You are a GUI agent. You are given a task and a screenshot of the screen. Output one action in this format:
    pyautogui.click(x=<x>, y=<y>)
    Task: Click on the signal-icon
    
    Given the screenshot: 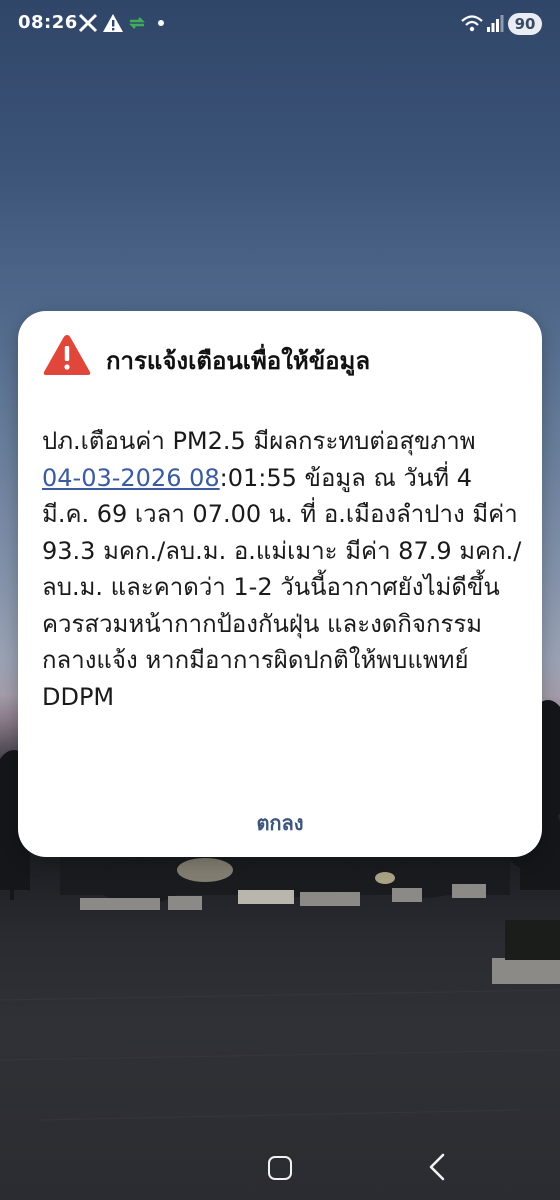 What is the action you would take?
    pyautogui.click(x=495, y=23)
    